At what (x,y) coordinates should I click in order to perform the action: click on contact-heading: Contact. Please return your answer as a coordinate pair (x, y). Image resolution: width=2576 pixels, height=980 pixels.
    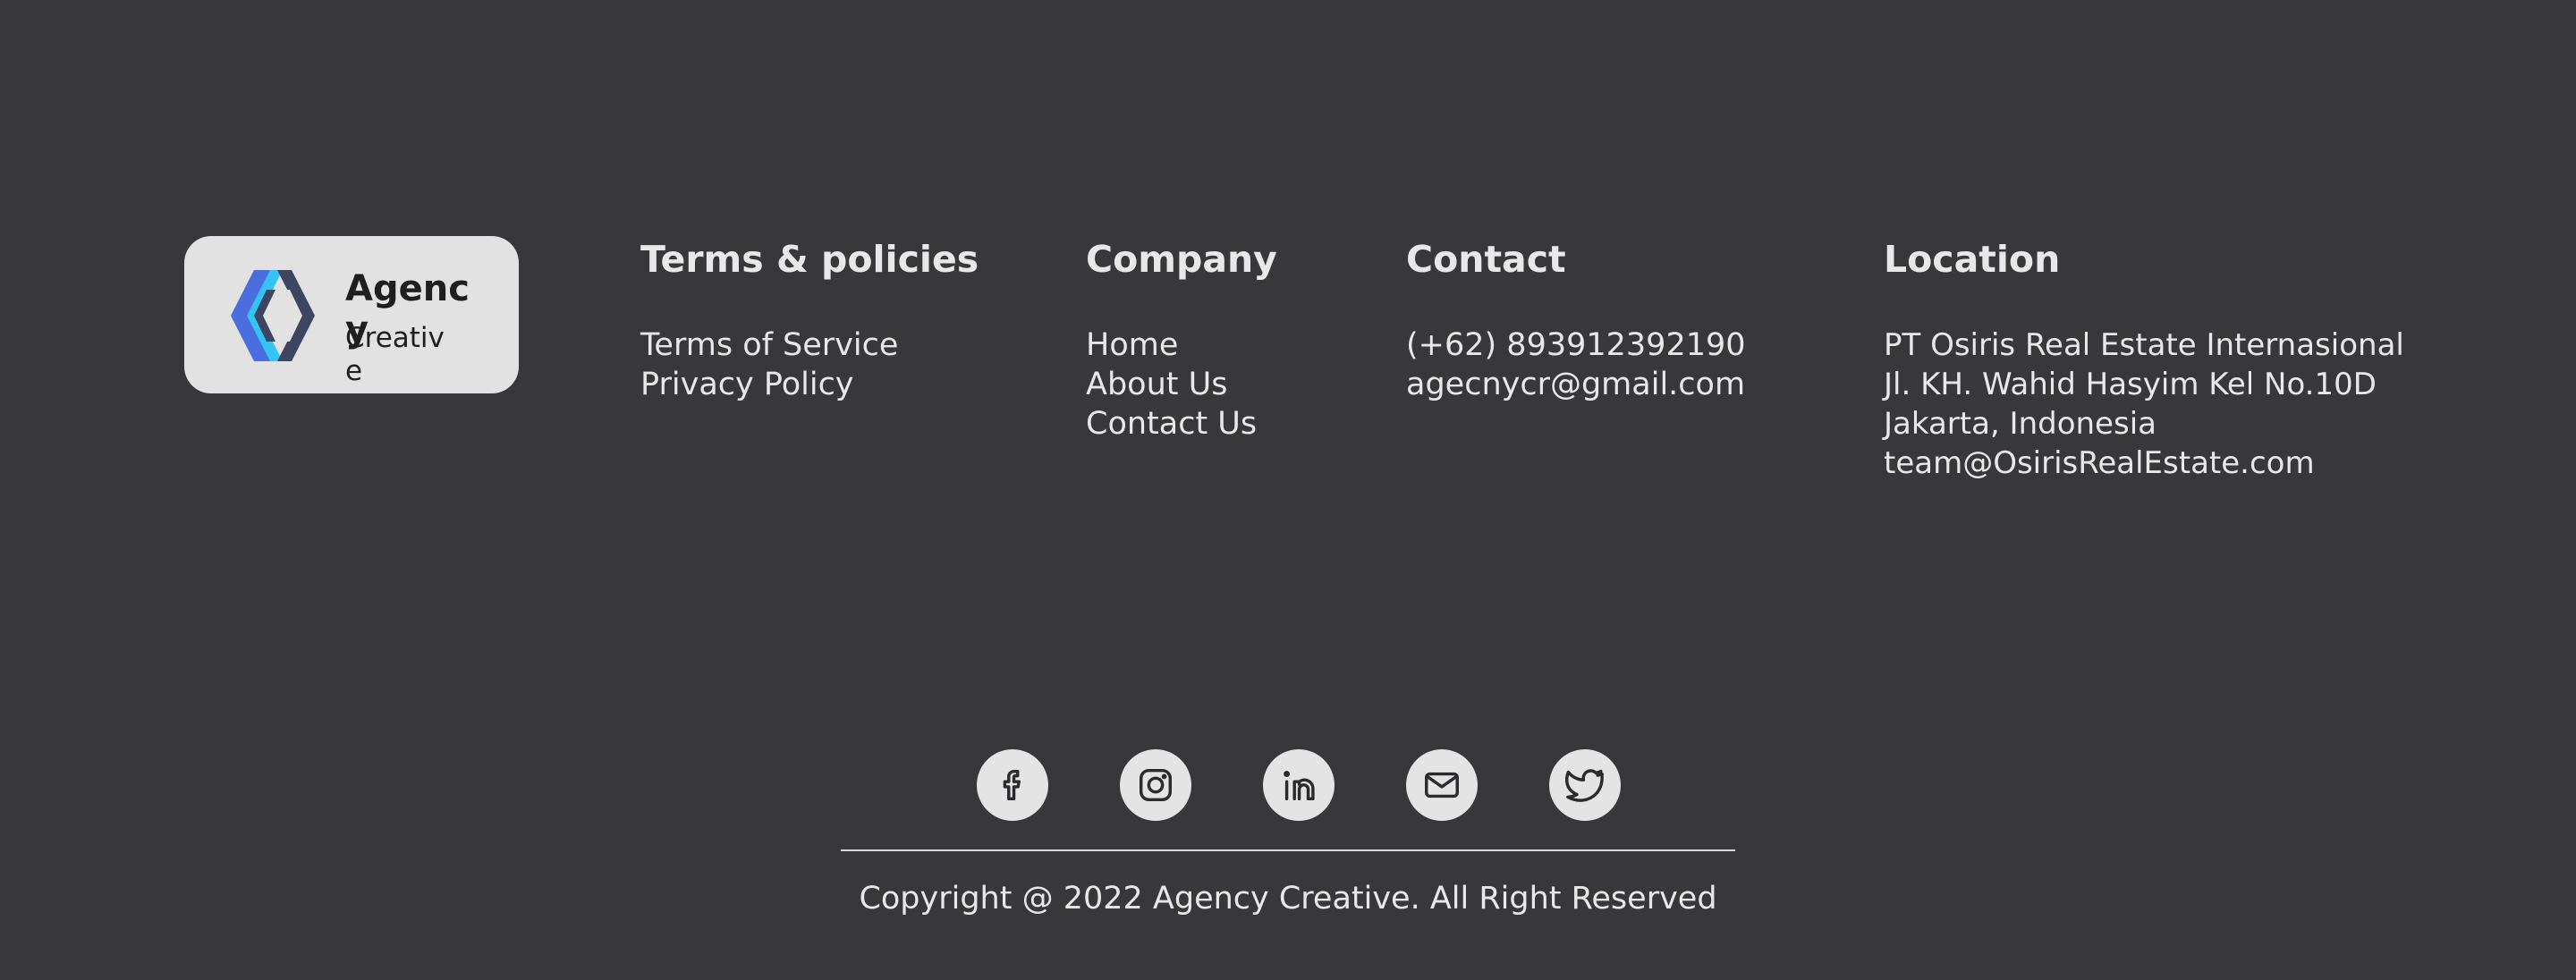
    Looking at the image, I should click on (1486, 259).